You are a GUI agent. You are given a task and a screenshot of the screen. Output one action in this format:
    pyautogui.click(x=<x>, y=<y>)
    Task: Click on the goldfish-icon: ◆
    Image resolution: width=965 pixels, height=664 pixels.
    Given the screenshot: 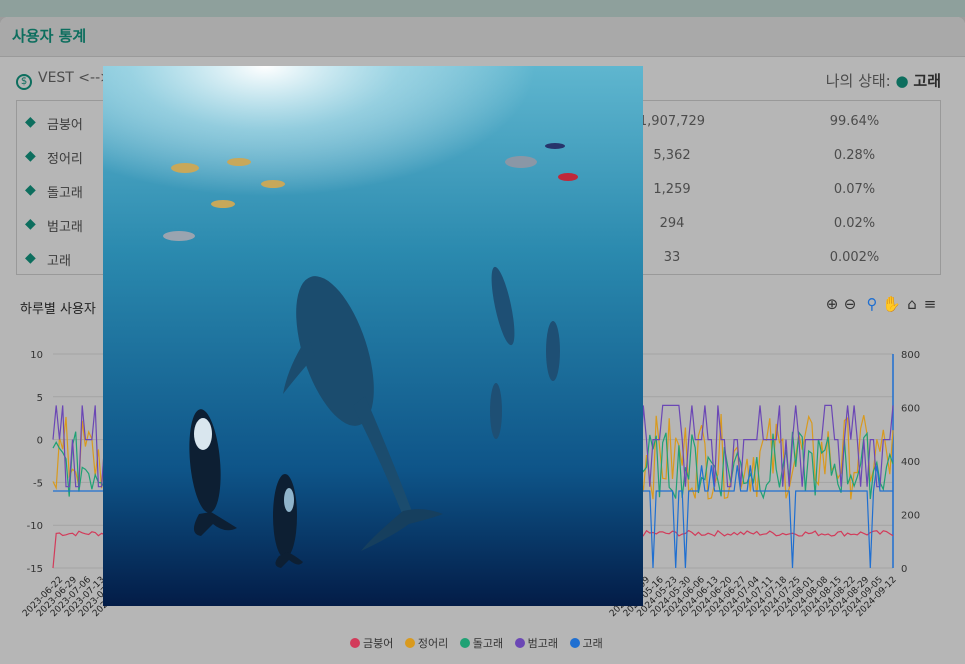 What is the action you would take?
    pyautogui.click(x=30, y=122)
    